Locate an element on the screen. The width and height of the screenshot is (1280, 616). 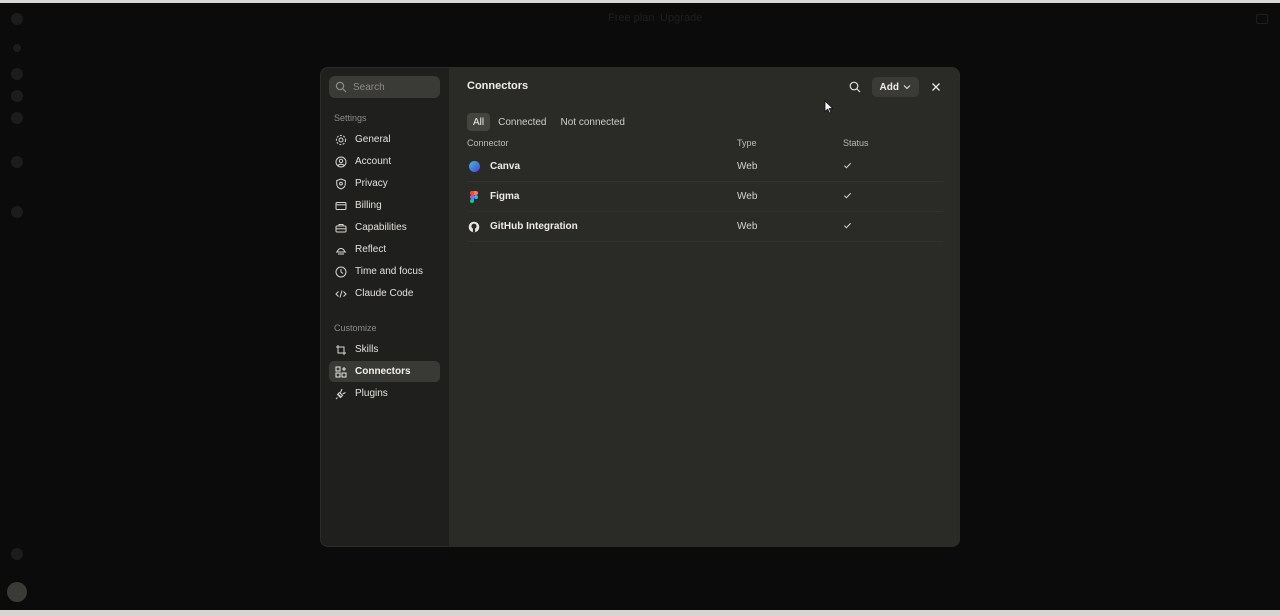
sidebar-item-label: Time and focus is located at coordinates (389, 271).